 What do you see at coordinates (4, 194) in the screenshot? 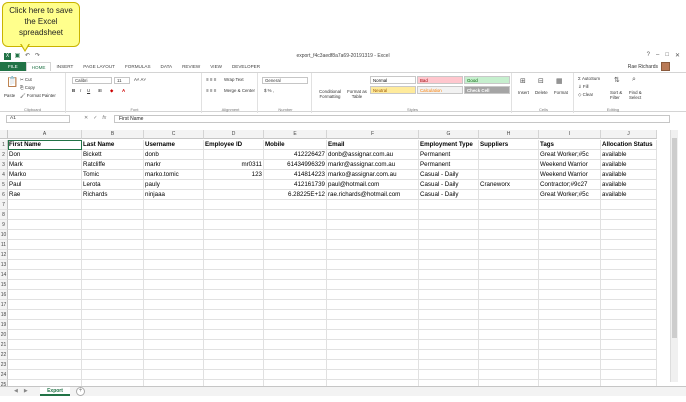
I see `row-header: 6` at bounding box center [4, 194].